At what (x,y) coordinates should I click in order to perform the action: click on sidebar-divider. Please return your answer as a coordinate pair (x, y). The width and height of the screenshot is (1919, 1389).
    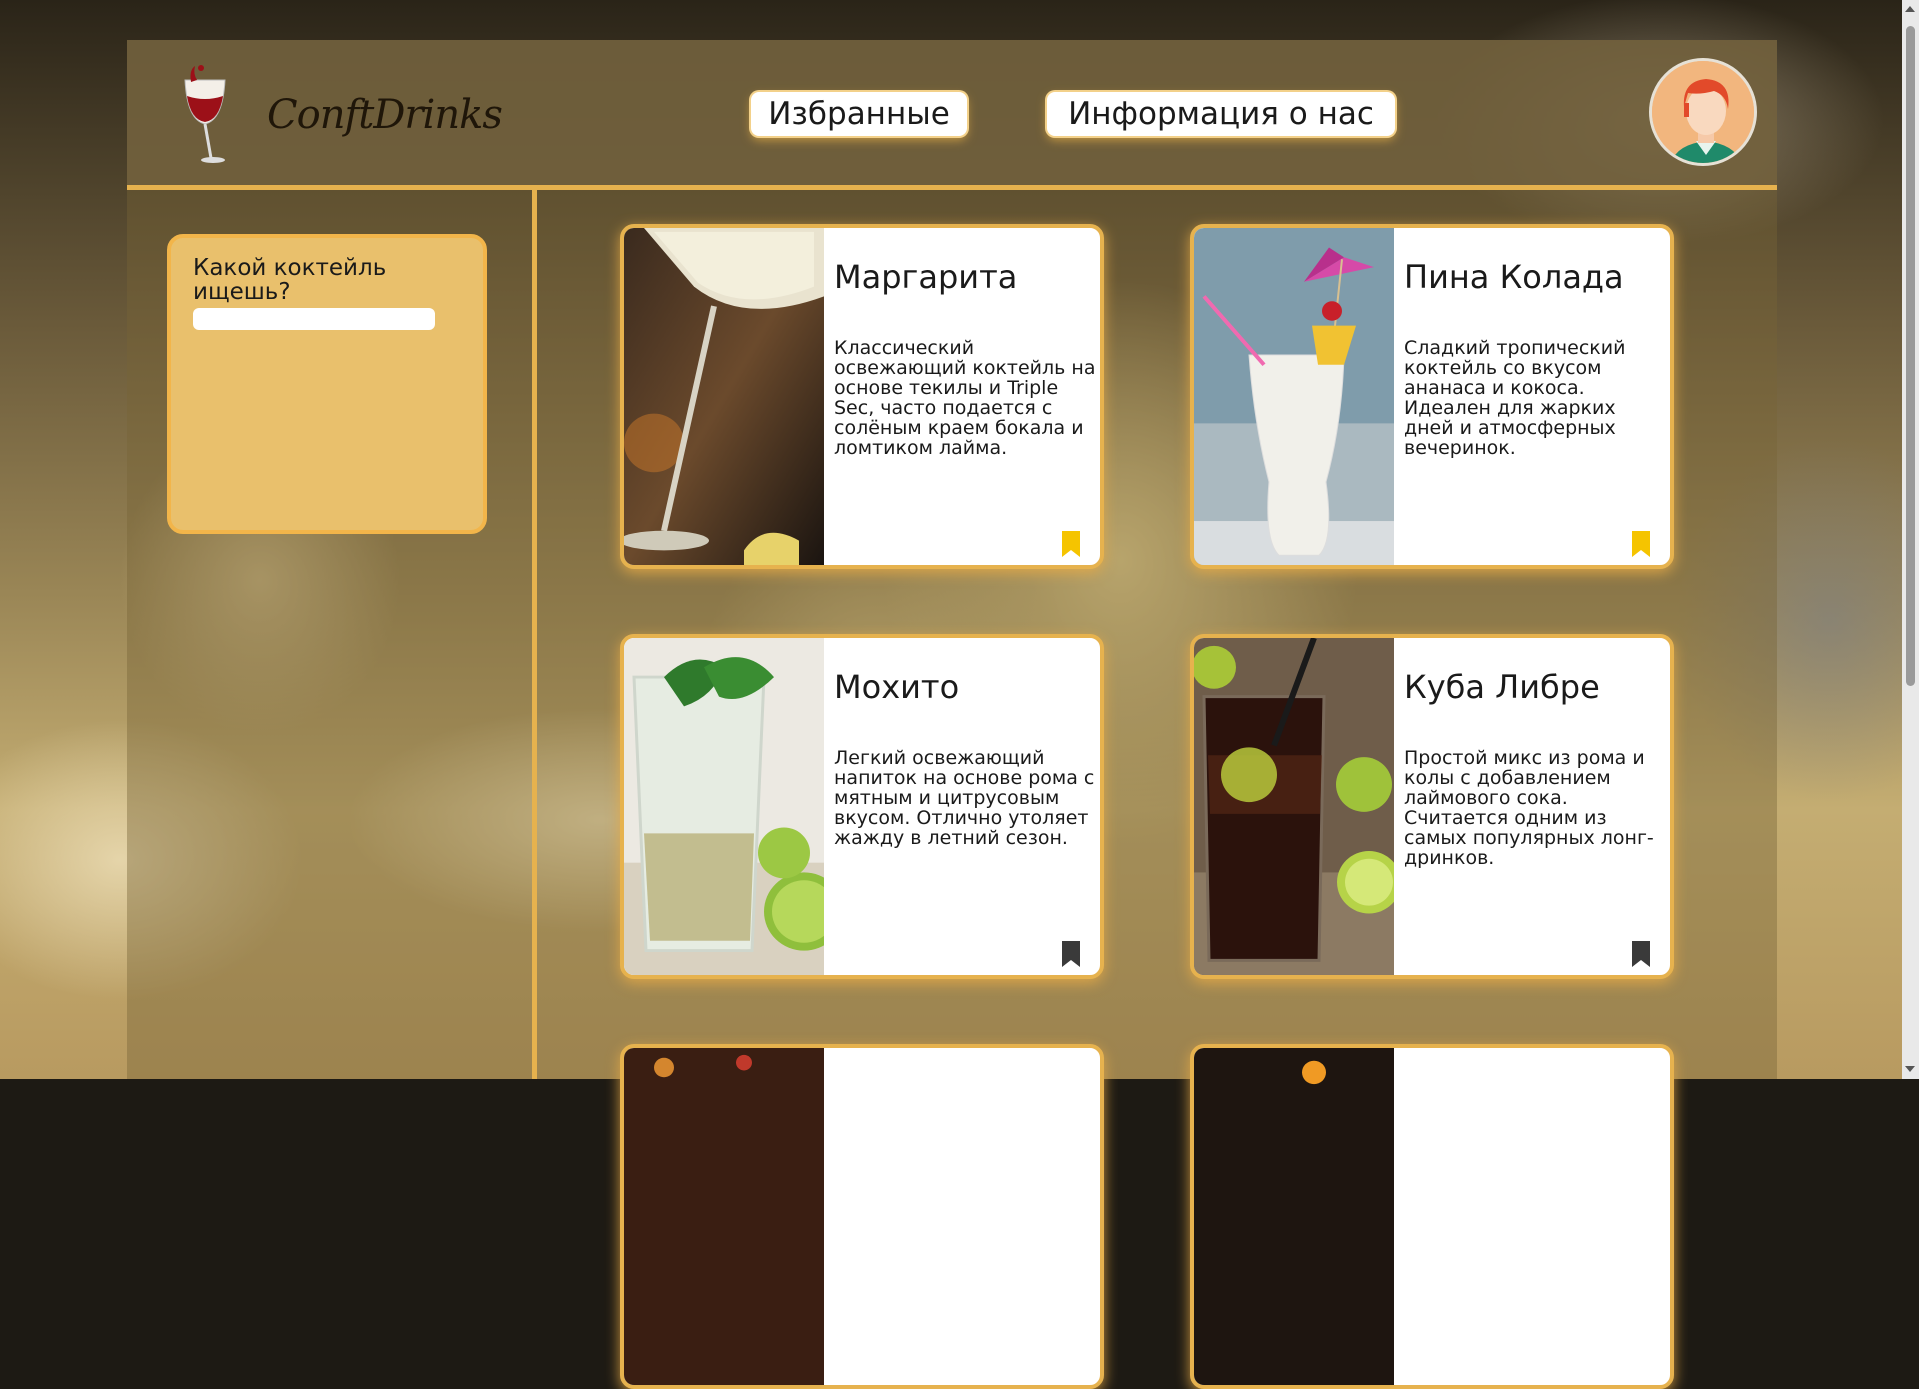
    Looking at the image, I should click on (534, 634).